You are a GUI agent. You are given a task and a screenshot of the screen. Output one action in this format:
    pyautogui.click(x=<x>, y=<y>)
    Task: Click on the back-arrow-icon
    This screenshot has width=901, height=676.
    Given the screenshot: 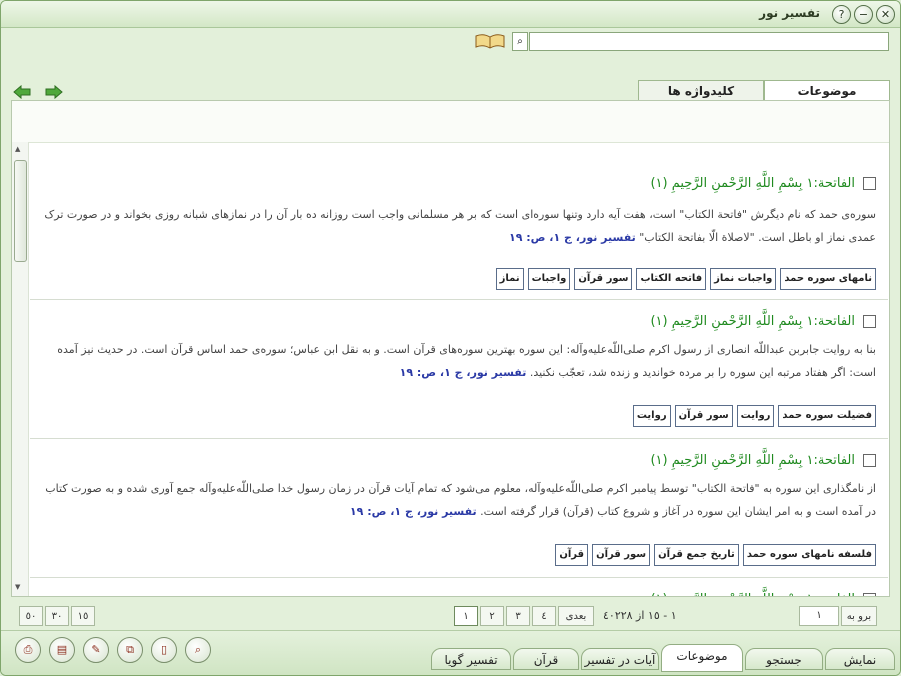 What is the action you would take?
    pyautogui.click(x=22, y=92)
    